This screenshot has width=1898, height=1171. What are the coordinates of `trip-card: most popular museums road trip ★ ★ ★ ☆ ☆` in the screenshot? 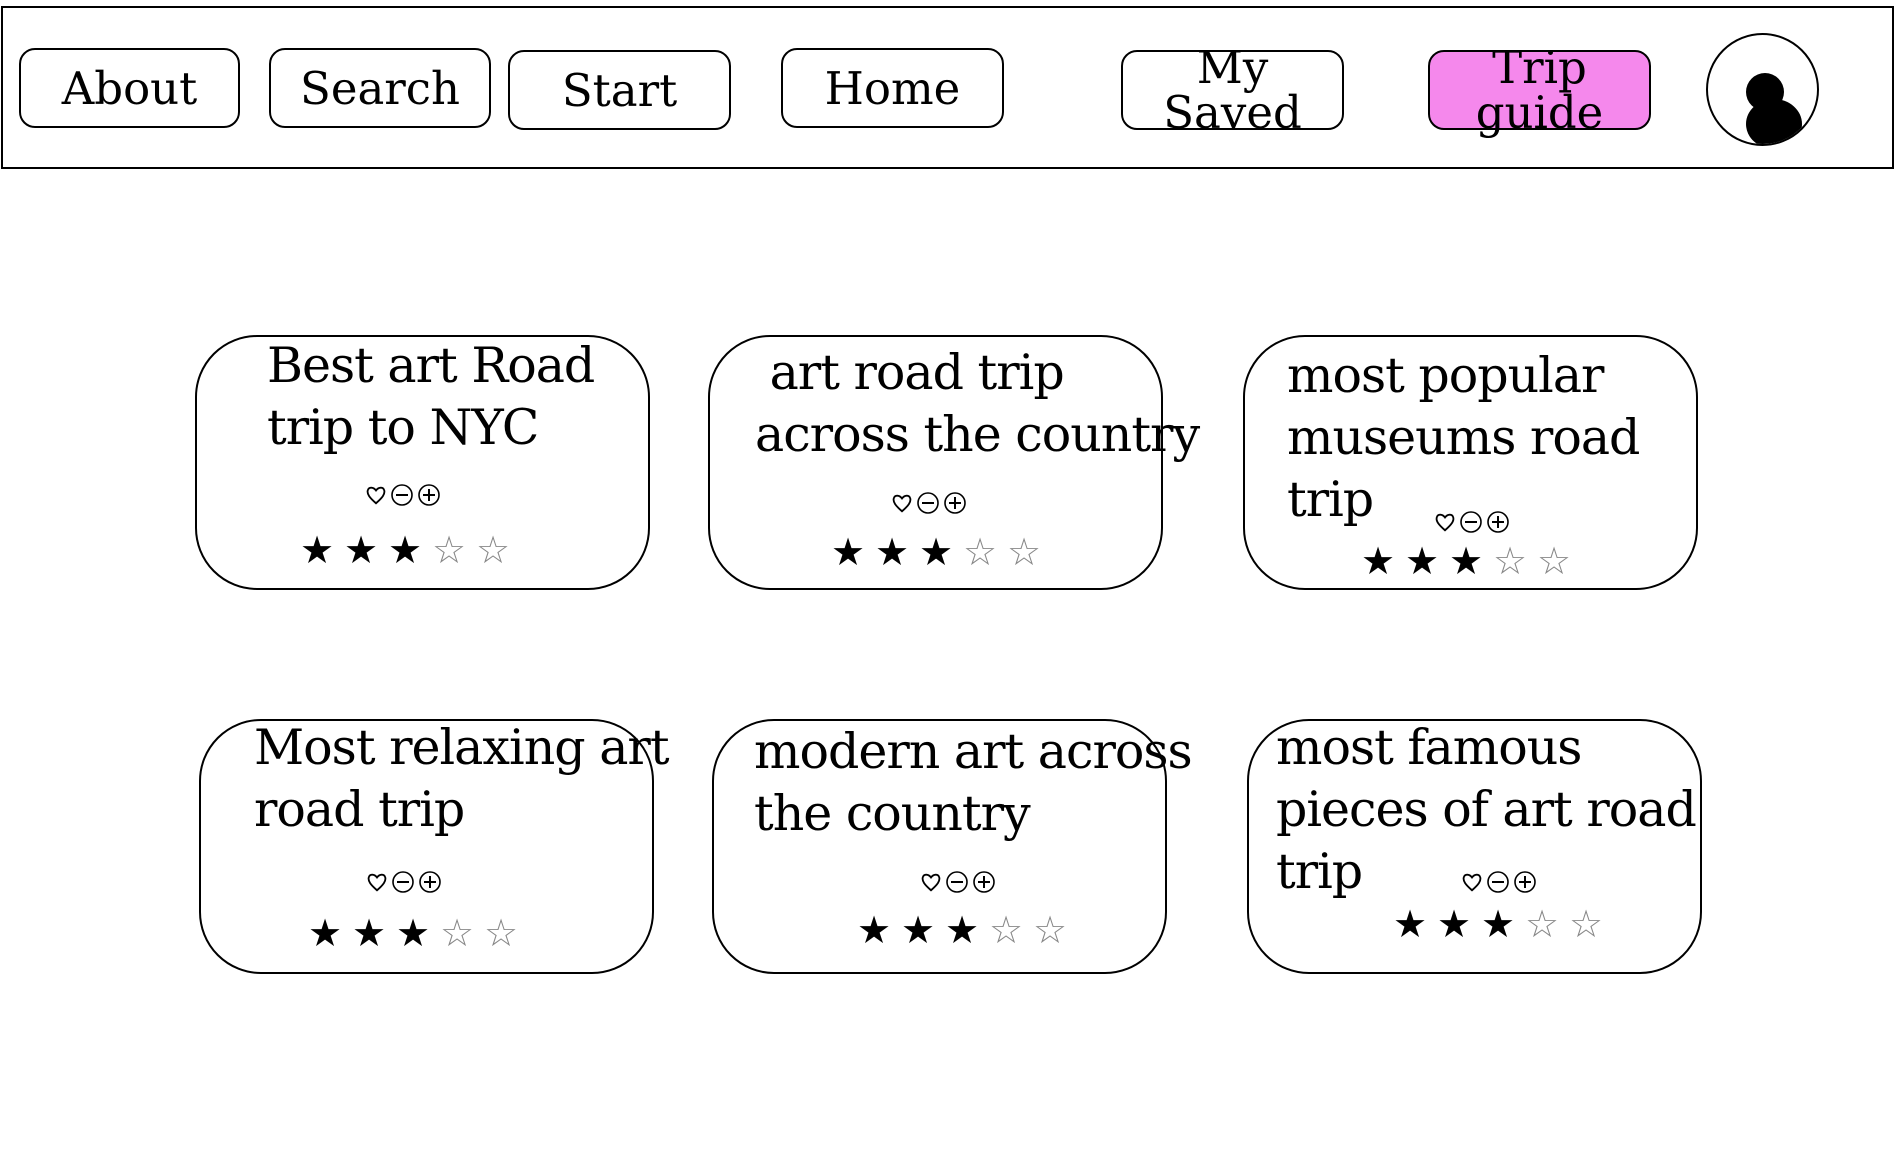 It's located at (1470, 462).